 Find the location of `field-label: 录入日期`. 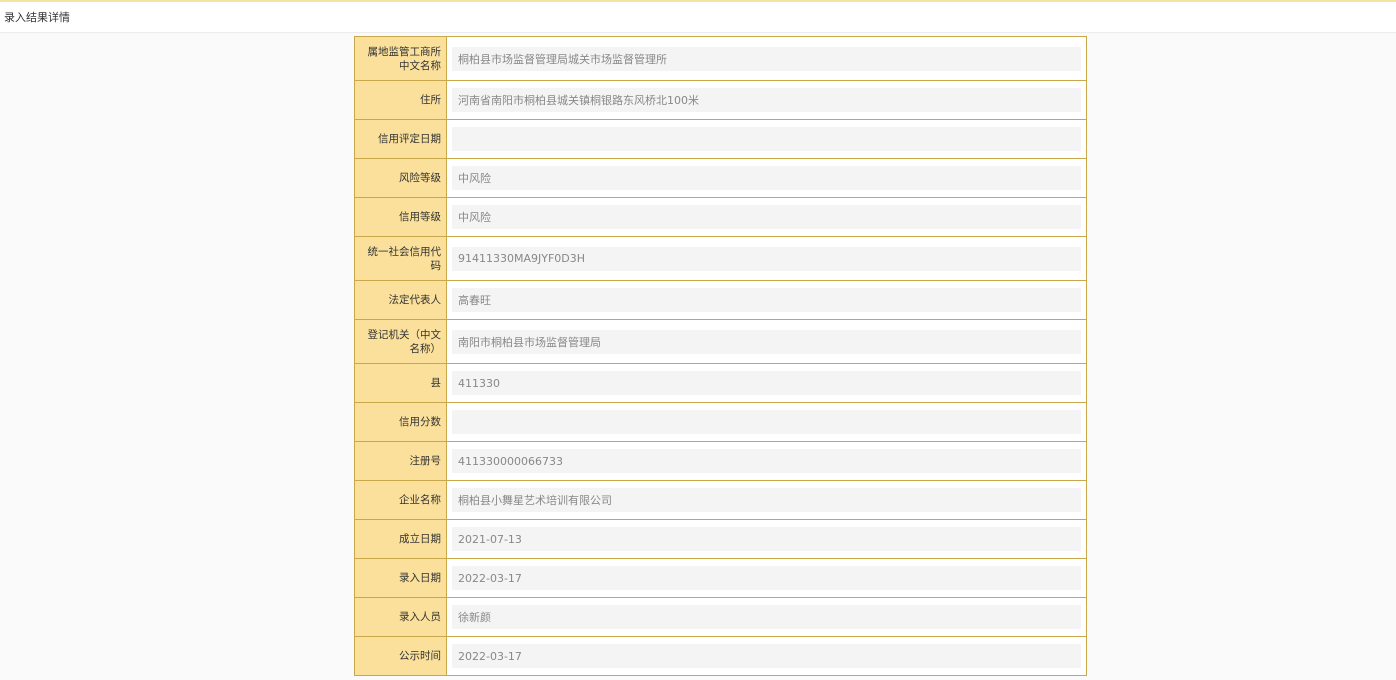

field-label: 录入日期 is located at coordinates (401, 578).